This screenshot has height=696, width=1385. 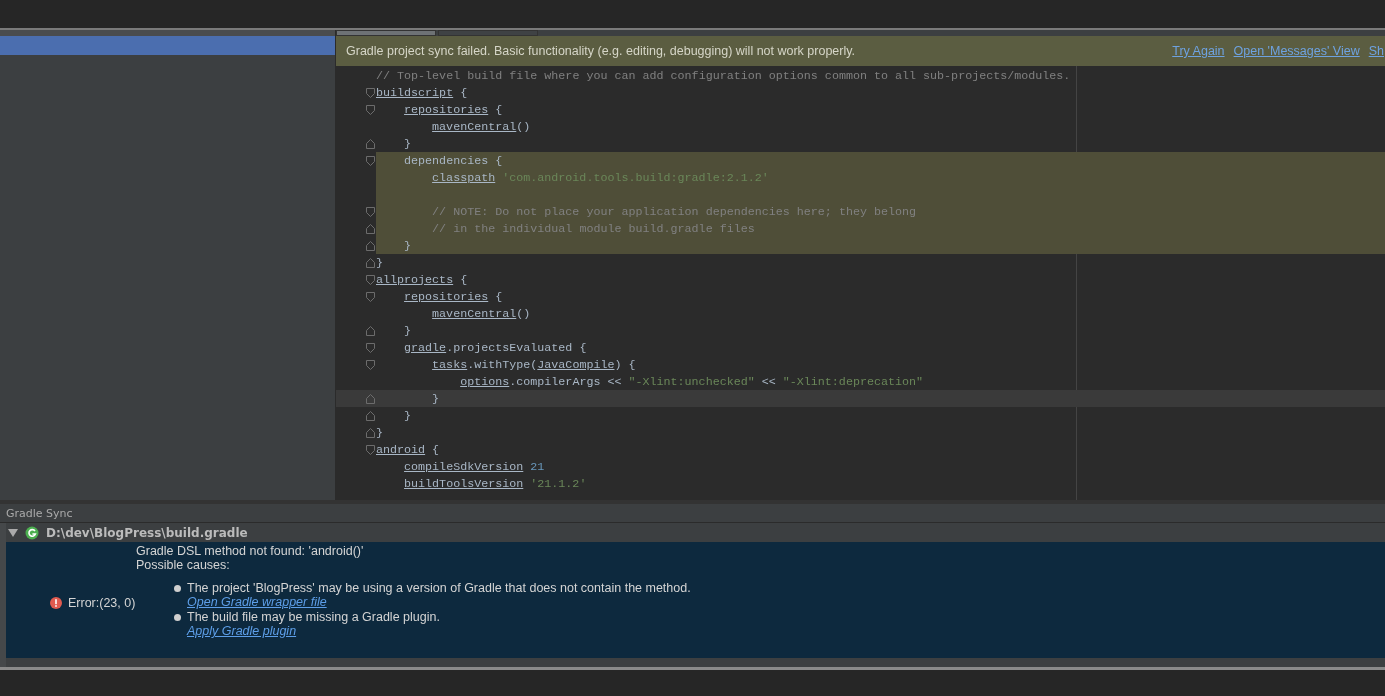 I want to click on file-path: D:\dev\BlogPress\build.gradle, so click(x=147, y=532).